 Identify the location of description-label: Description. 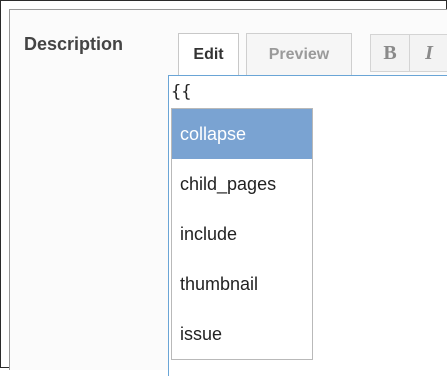
(74, 44).